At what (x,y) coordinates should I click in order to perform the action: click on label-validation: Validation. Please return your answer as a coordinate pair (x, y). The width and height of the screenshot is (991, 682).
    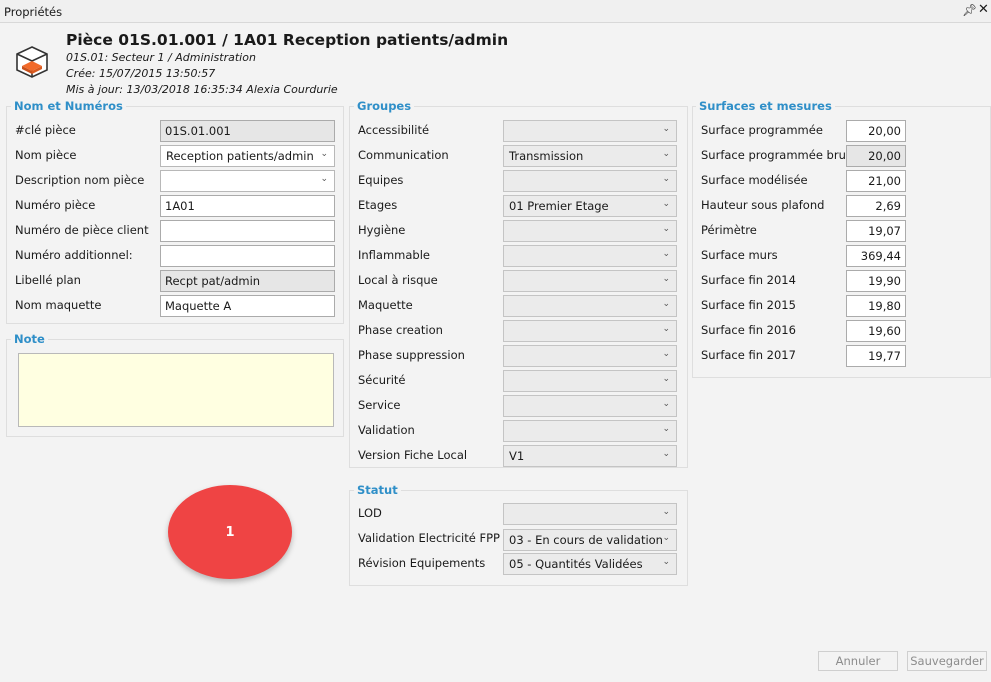
    Looking at the image, I should click on (386, 430).